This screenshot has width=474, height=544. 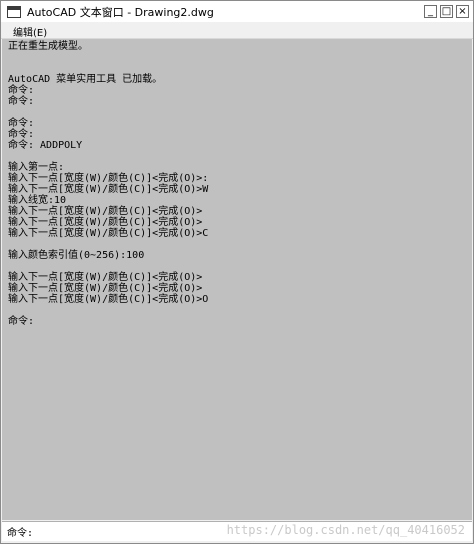 What do you see at coordinates (30, 31) in the screenshot?
I see `menu-edit: 编辑(E)` at bounding box center [30, 31].